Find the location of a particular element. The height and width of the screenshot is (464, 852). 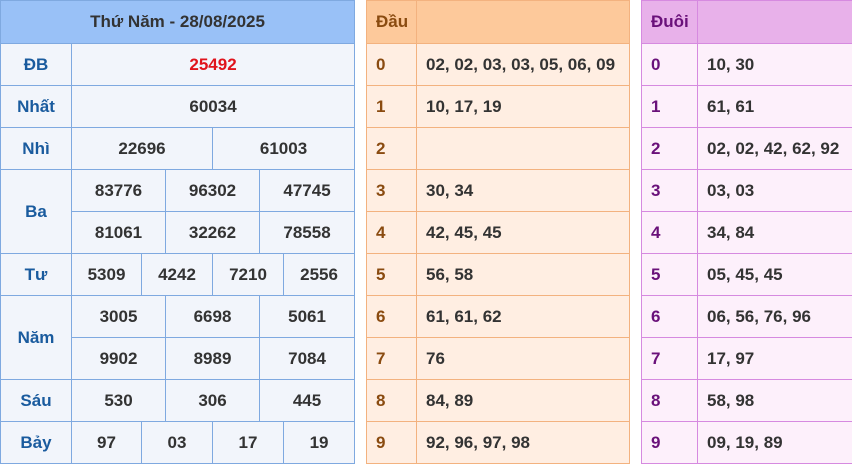

prize-number: 03 is located at coordinates (177, 442).